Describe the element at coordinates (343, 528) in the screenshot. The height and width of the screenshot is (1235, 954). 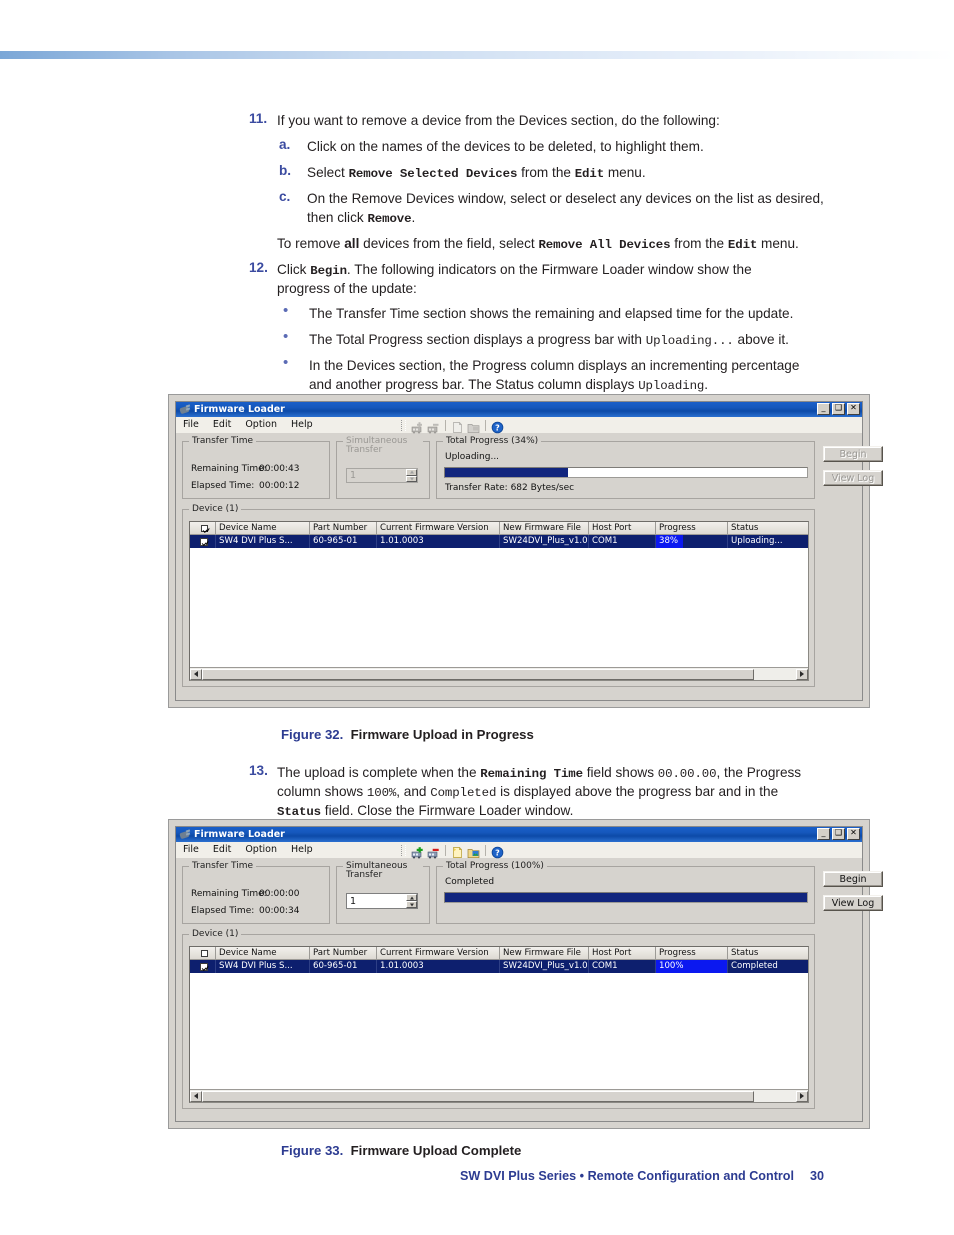
I see `column-part-number-1: Part Number` at that location.